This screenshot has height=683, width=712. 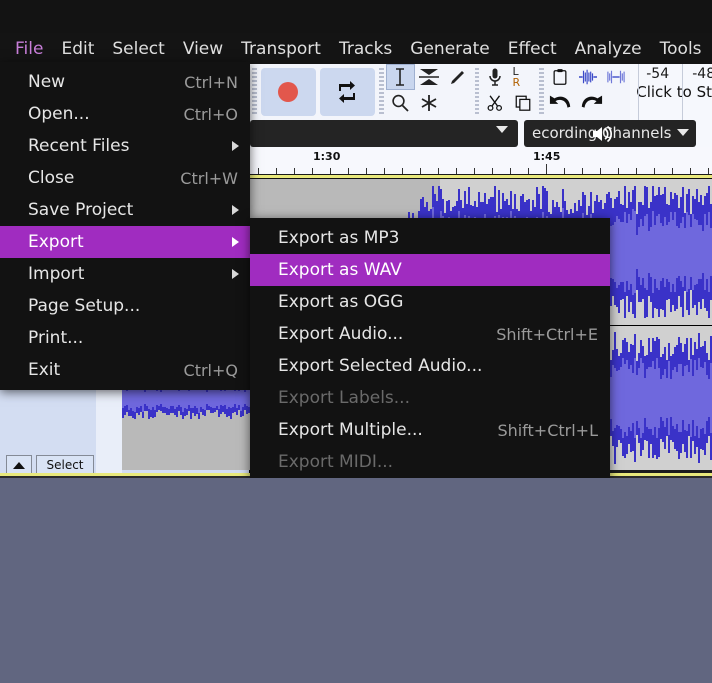 What do you see at coordinates (430, 238) in the screenshot?
I see `menu-item-export-as-mp3: Export as MP3` at bounding box center [430, 238].